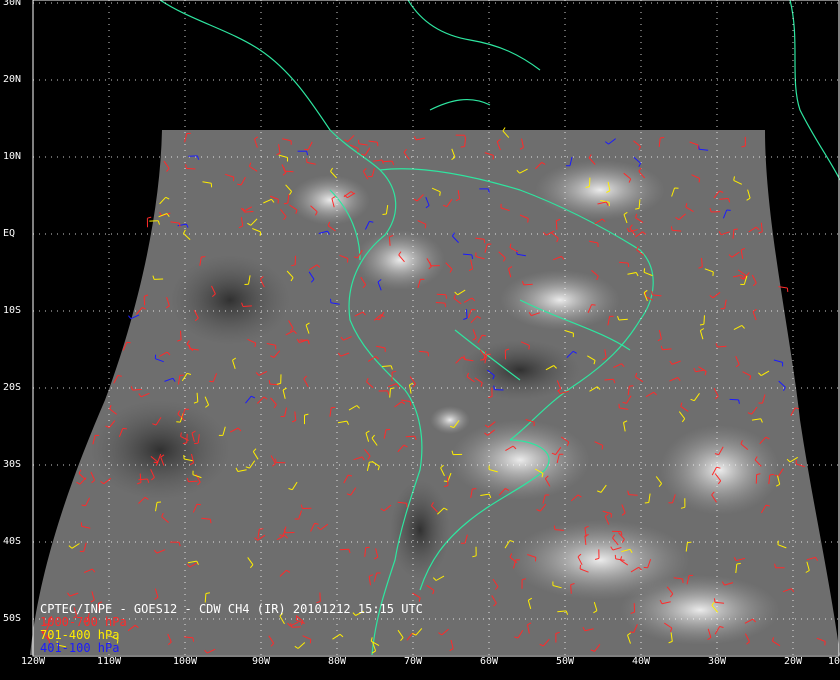 This screenshot has width=840, height=680. I want to click on lon-label-100w: 100W, so click(185, 661).